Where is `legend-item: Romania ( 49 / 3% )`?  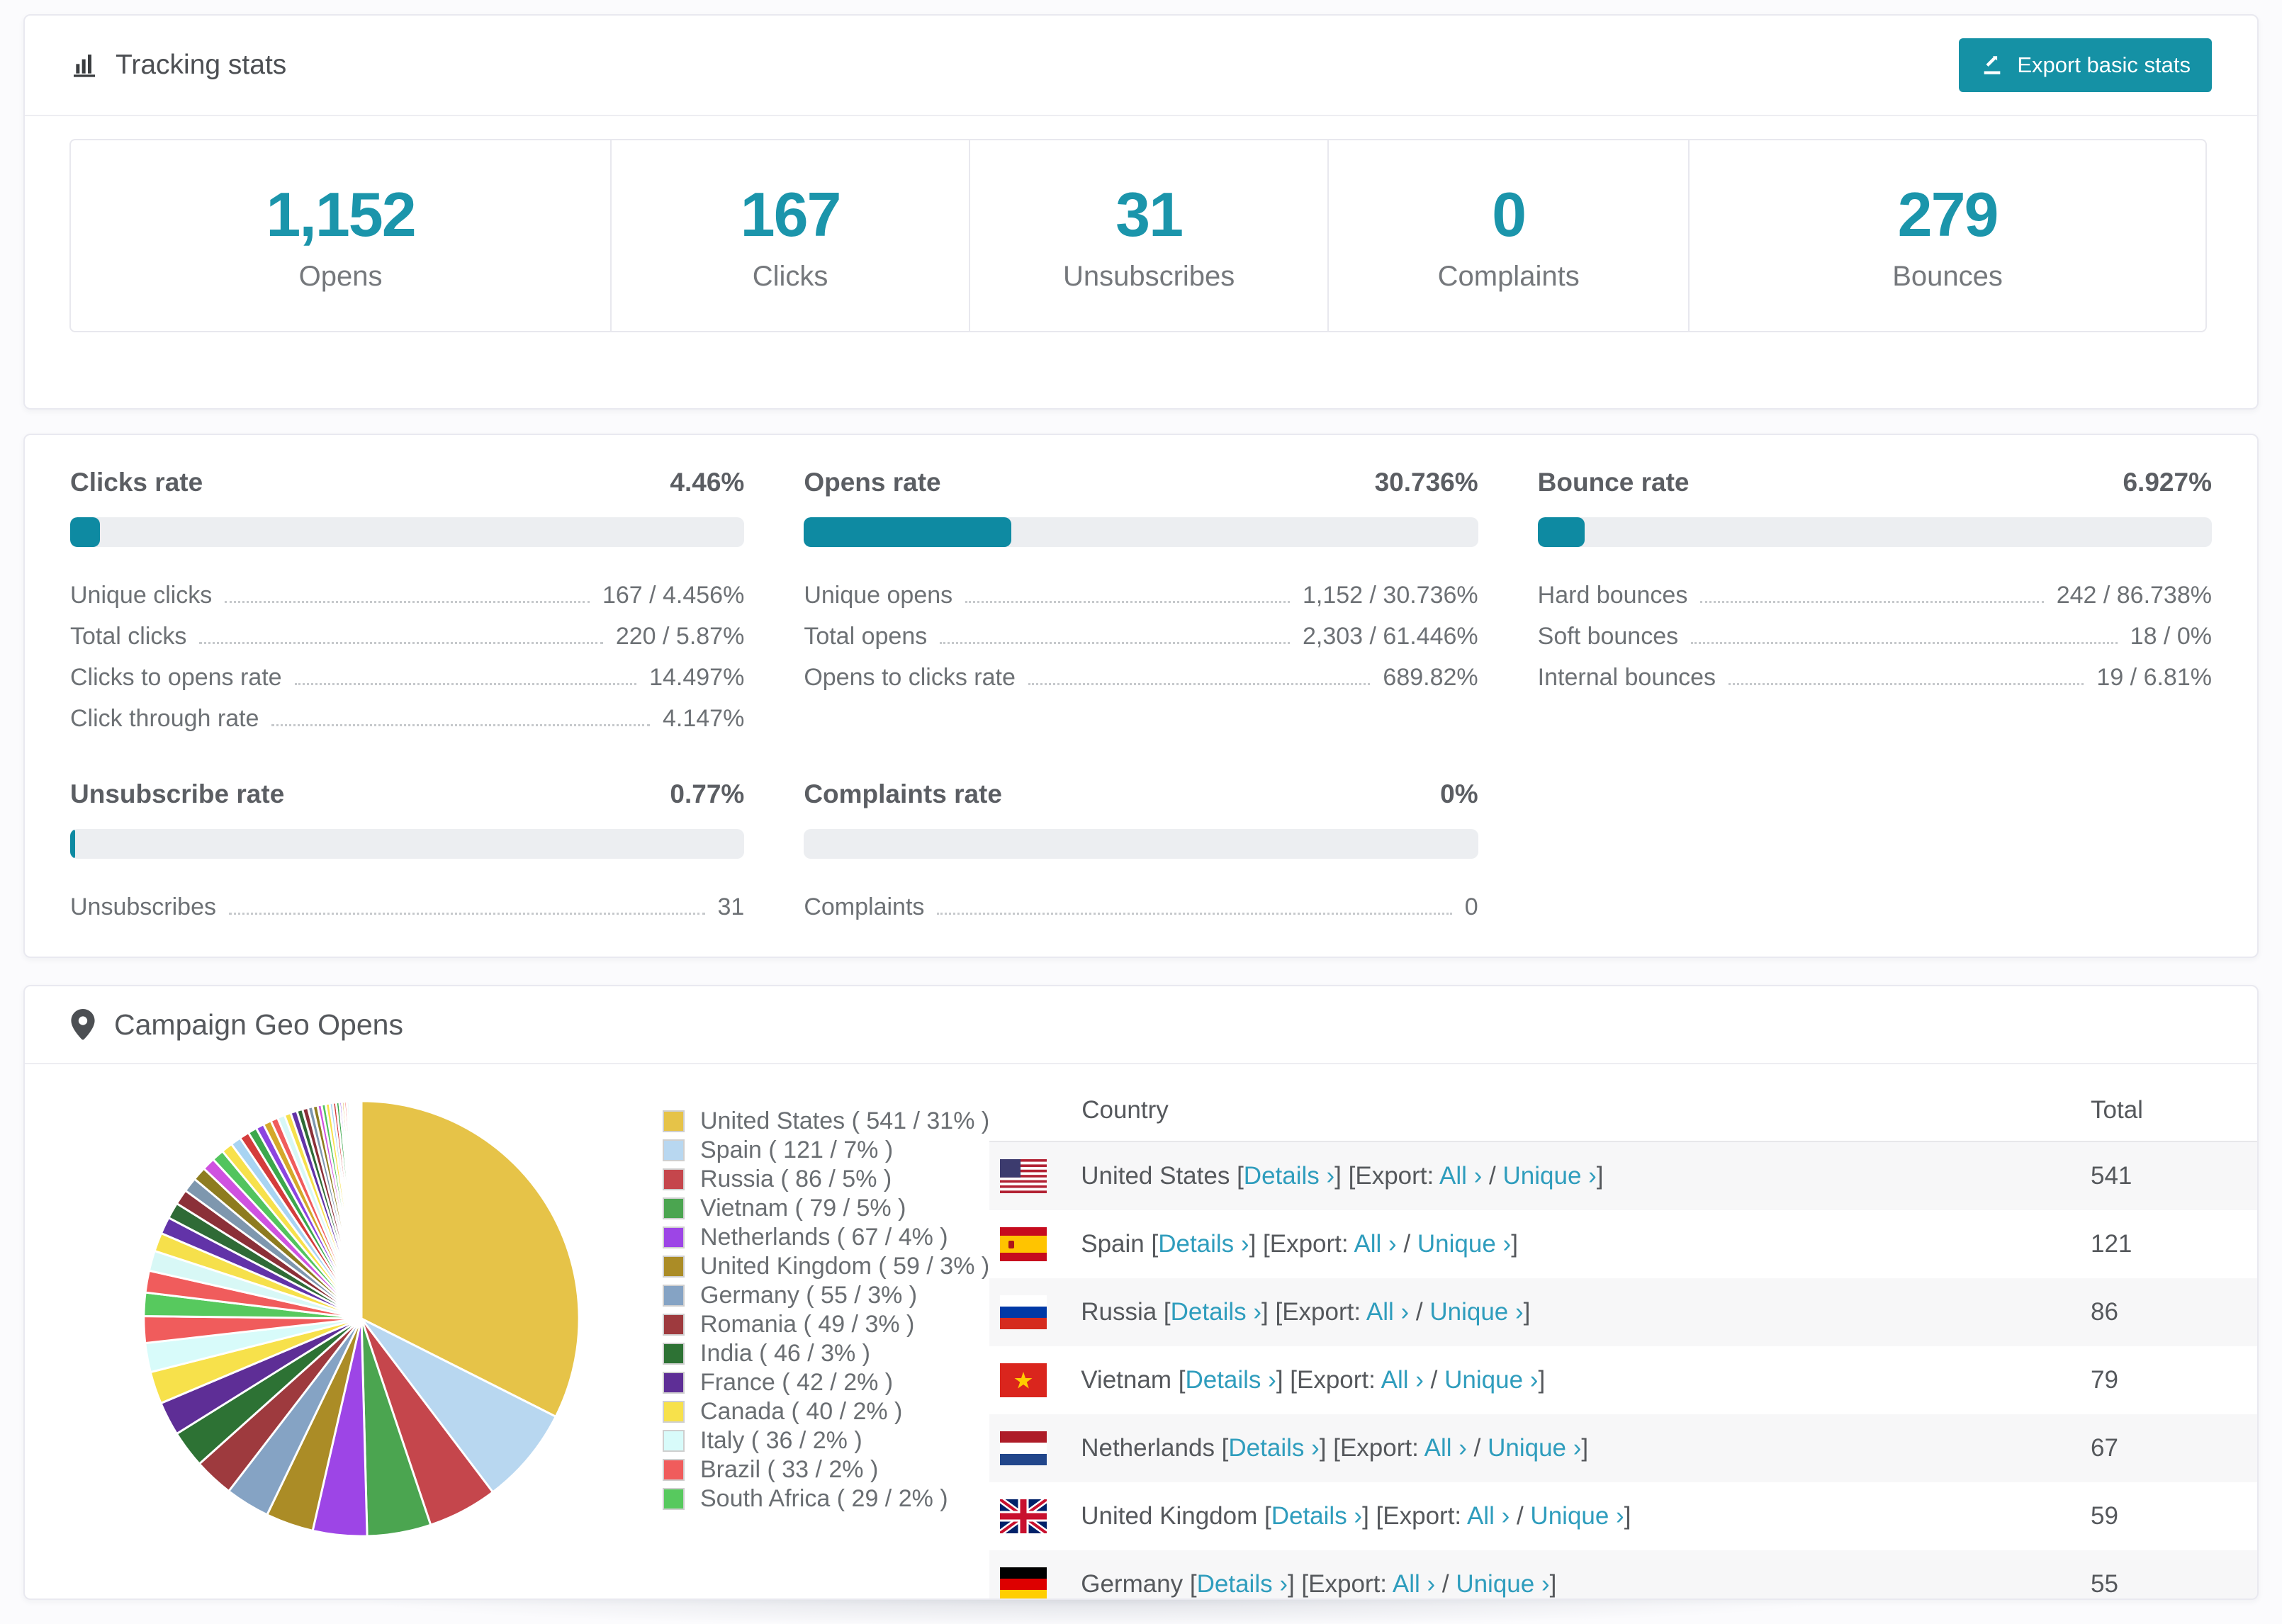 legend-item: Romania ( 49 / 3% ) is located at coordinates (826, 1324).